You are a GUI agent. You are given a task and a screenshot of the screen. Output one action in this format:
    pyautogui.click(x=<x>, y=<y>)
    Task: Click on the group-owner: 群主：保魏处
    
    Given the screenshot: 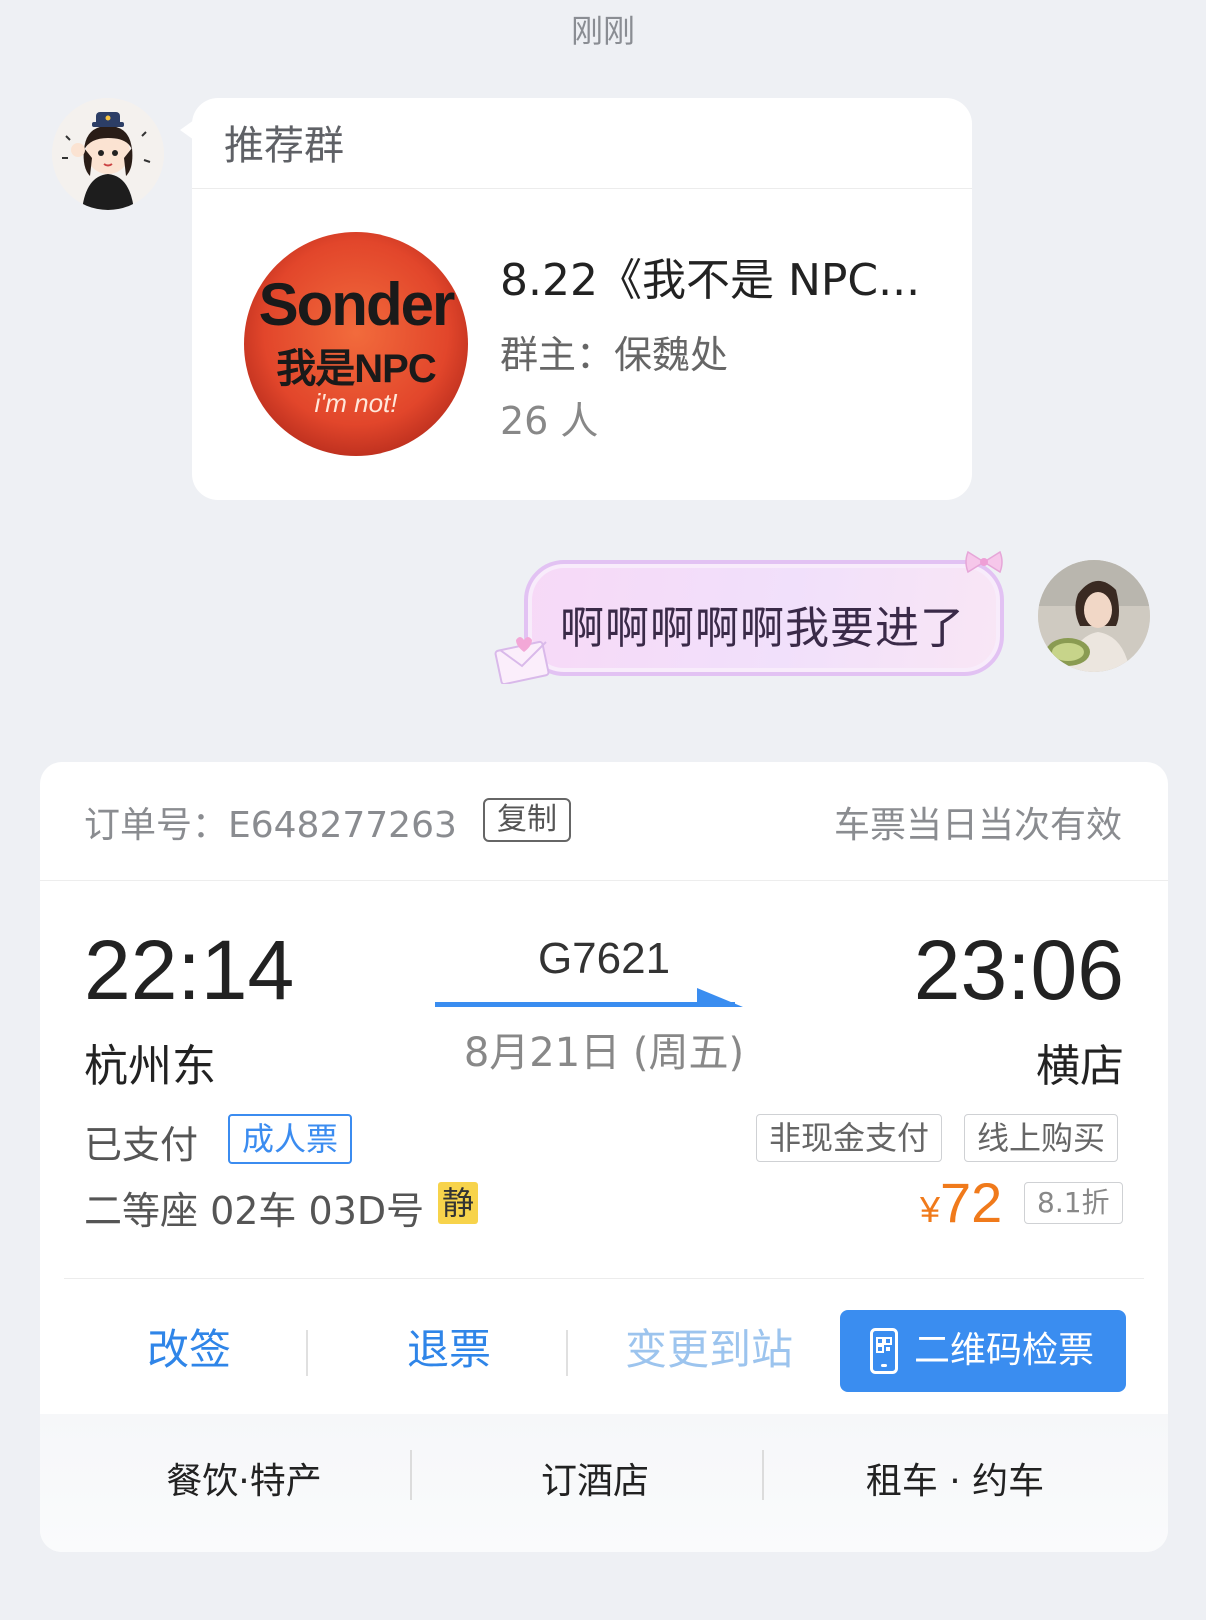 What is the action you would take?
    pyautogui.click(x=614, y=355)
    